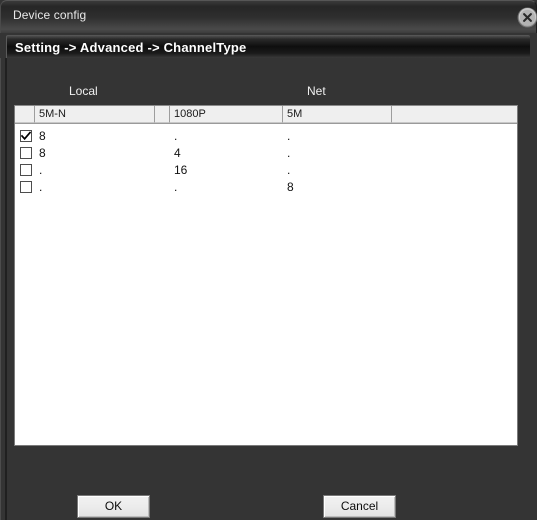  I want to click on table-header-cell-1080p: 1080P, so click(226, 114).